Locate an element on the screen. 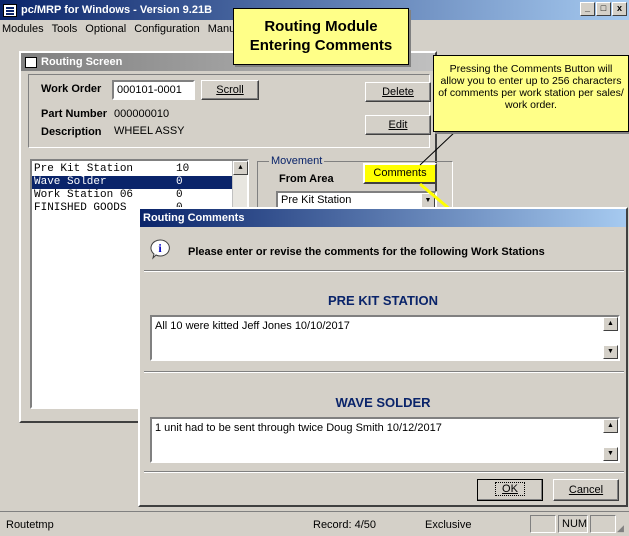 The width and height of the screenshot is (629, 536). dialog-title-bar: Routing Comments is located at coordinates (383, 218).